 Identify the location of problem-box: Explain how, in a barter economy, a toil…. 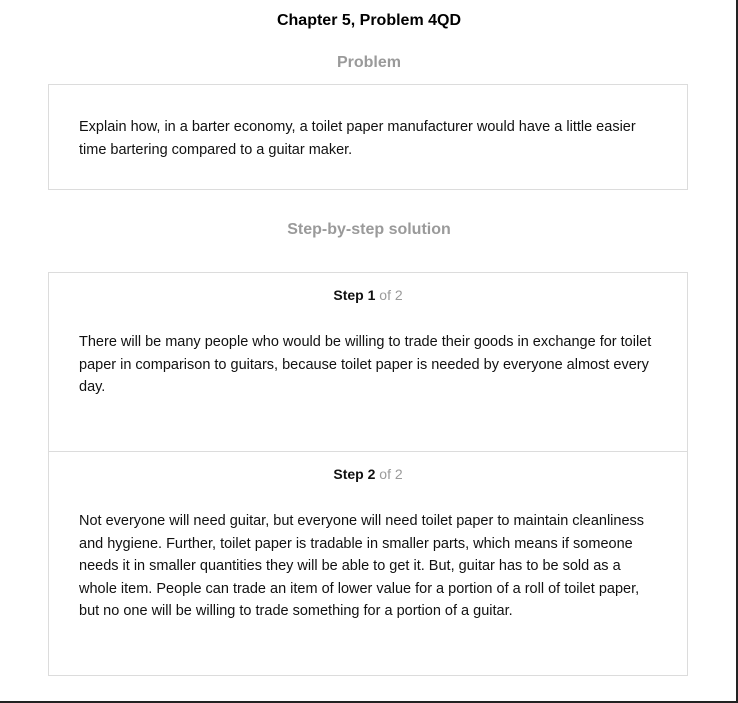
(368, 137).